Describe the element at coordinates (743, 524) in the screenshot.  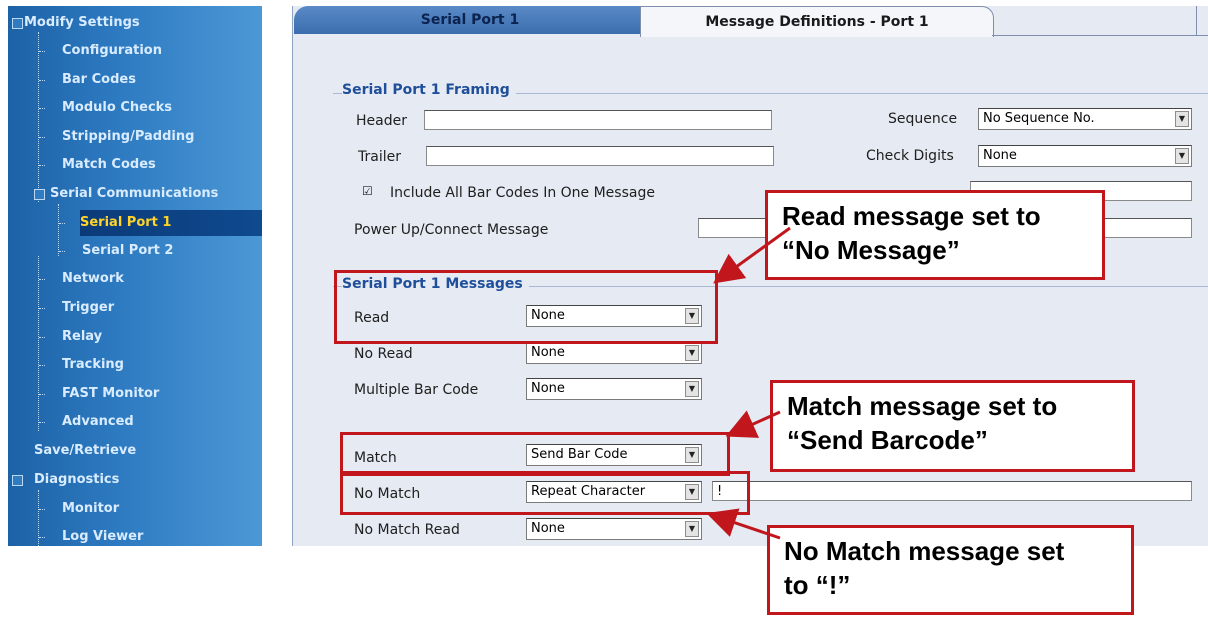
I see `no-match-arrow` at that location.